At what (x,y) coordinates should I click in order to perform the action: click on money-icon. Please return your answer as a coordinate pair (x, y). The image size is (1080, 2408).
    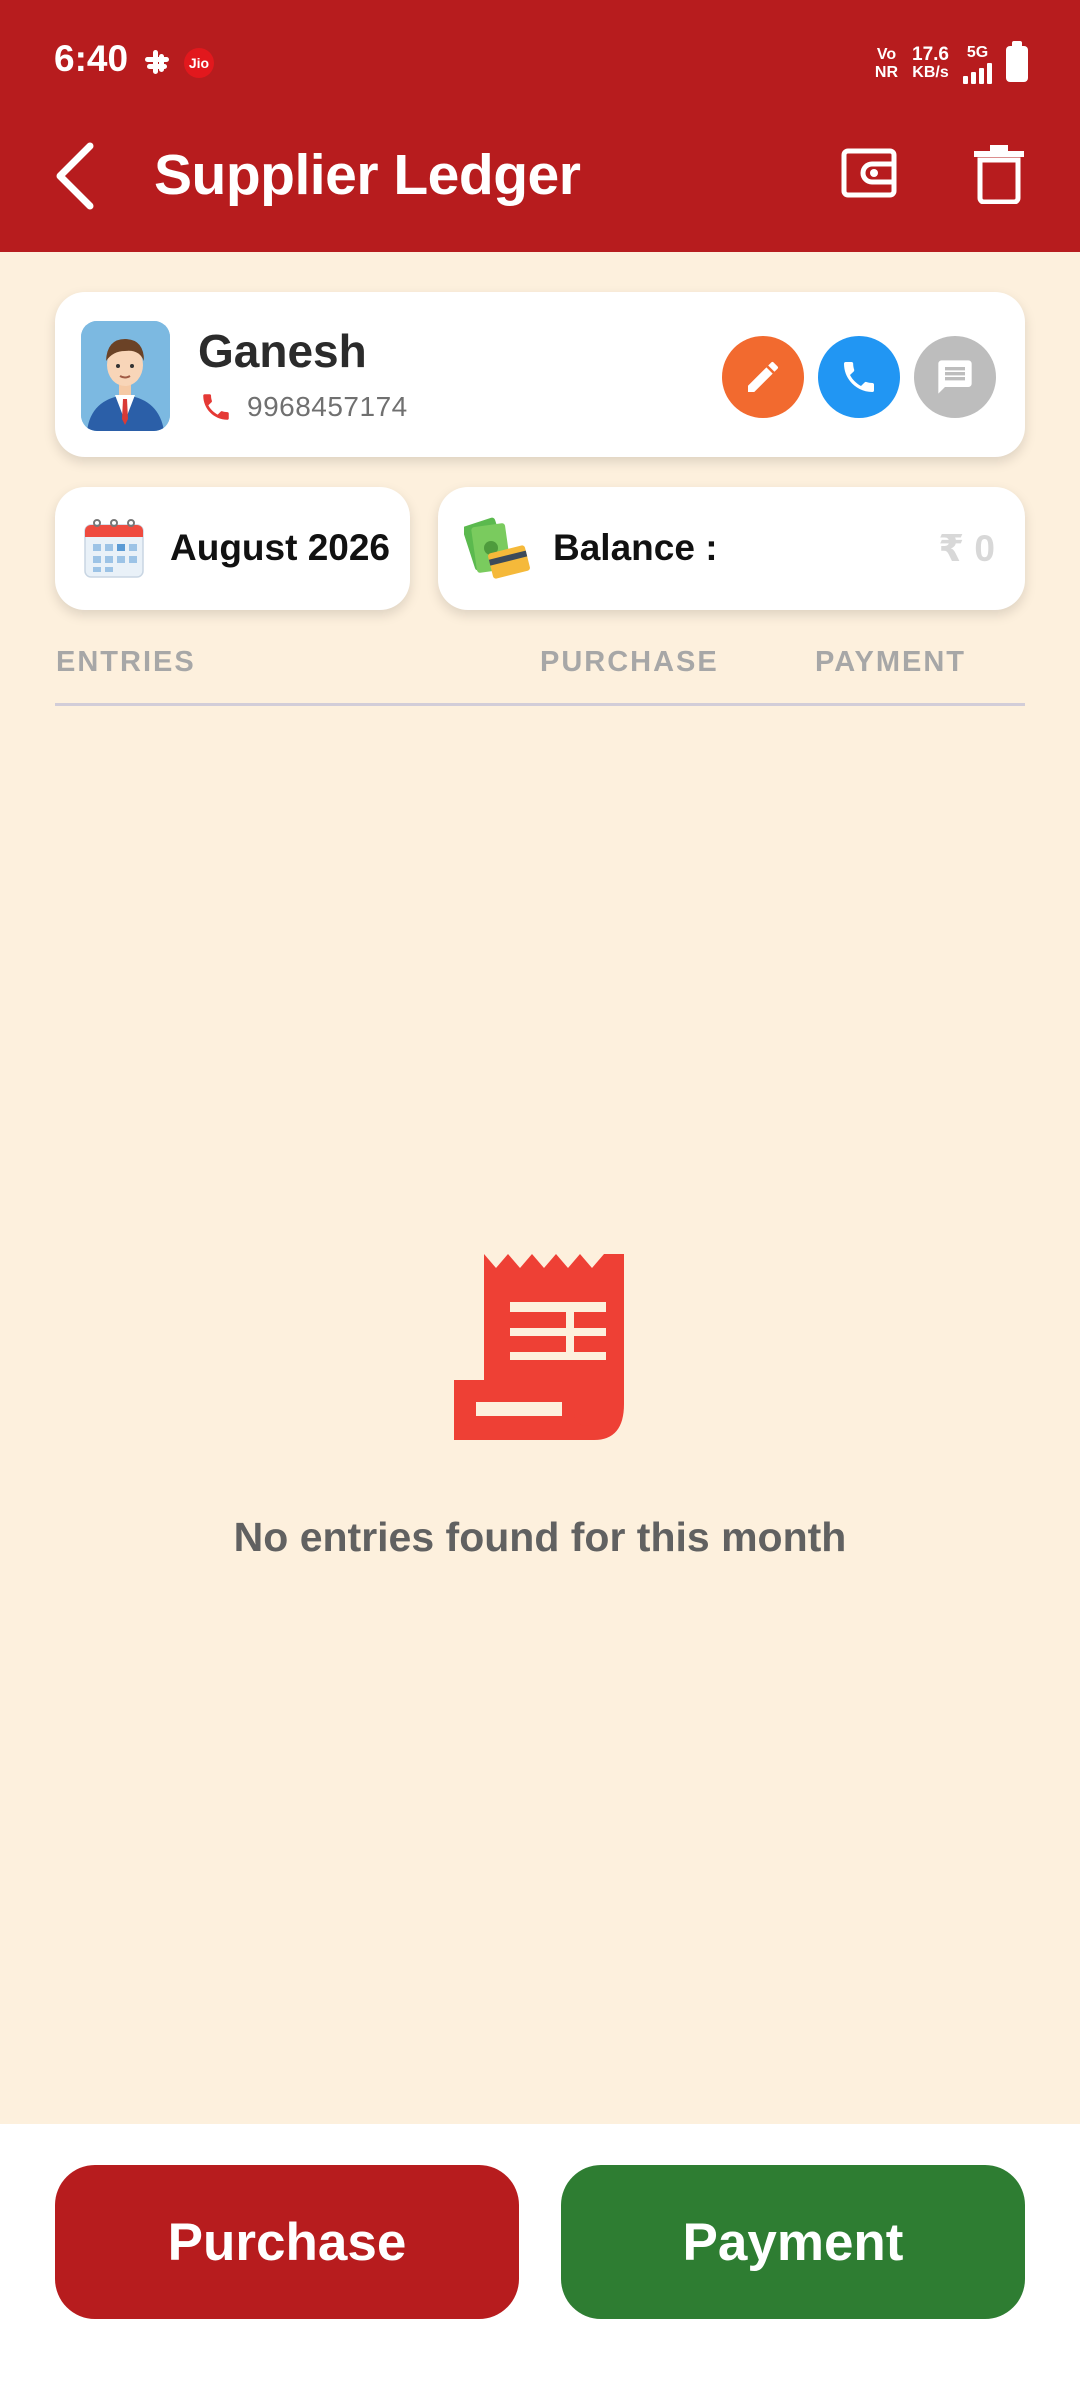
    Looking at the image, I should click on (497, 548).